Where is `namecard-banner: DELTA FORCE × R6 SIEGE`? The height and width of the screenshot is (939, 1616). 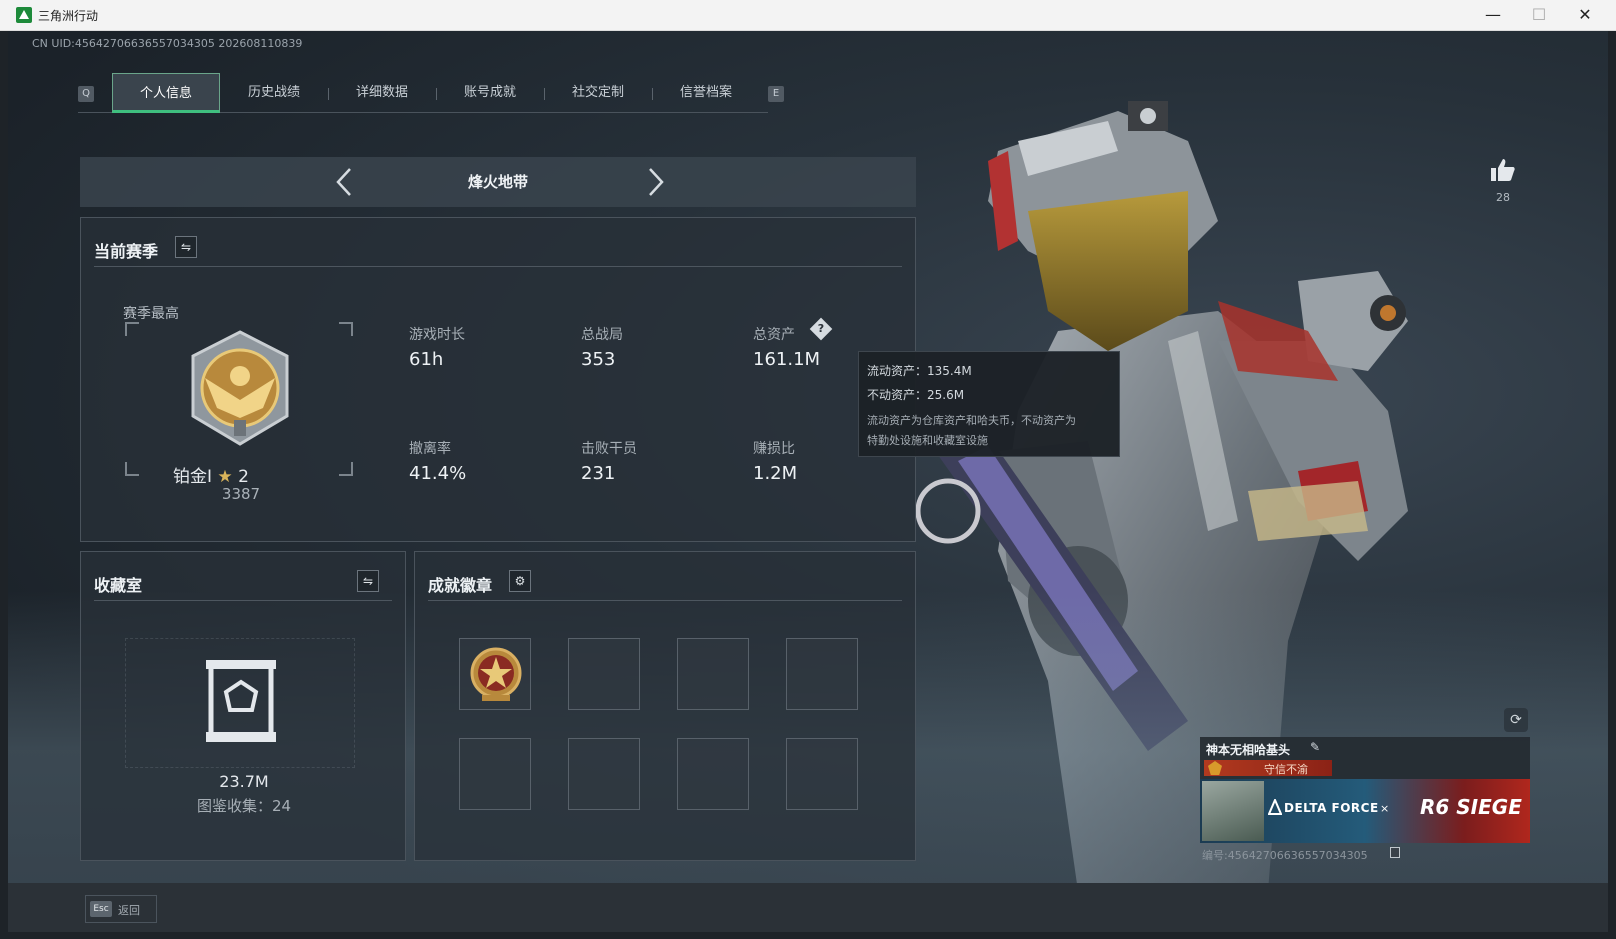
namecard-banner: DELTA FORCE × R6 SIEGE is located at coordinates (1365, 811).